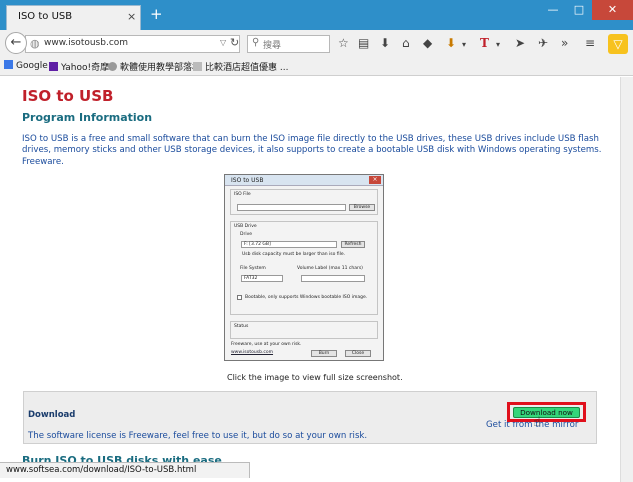  Describe the element at coordinates (79, 66) in the screenshot. I see `bookmark-yahoo: Yahoo!奇摩` at that location.